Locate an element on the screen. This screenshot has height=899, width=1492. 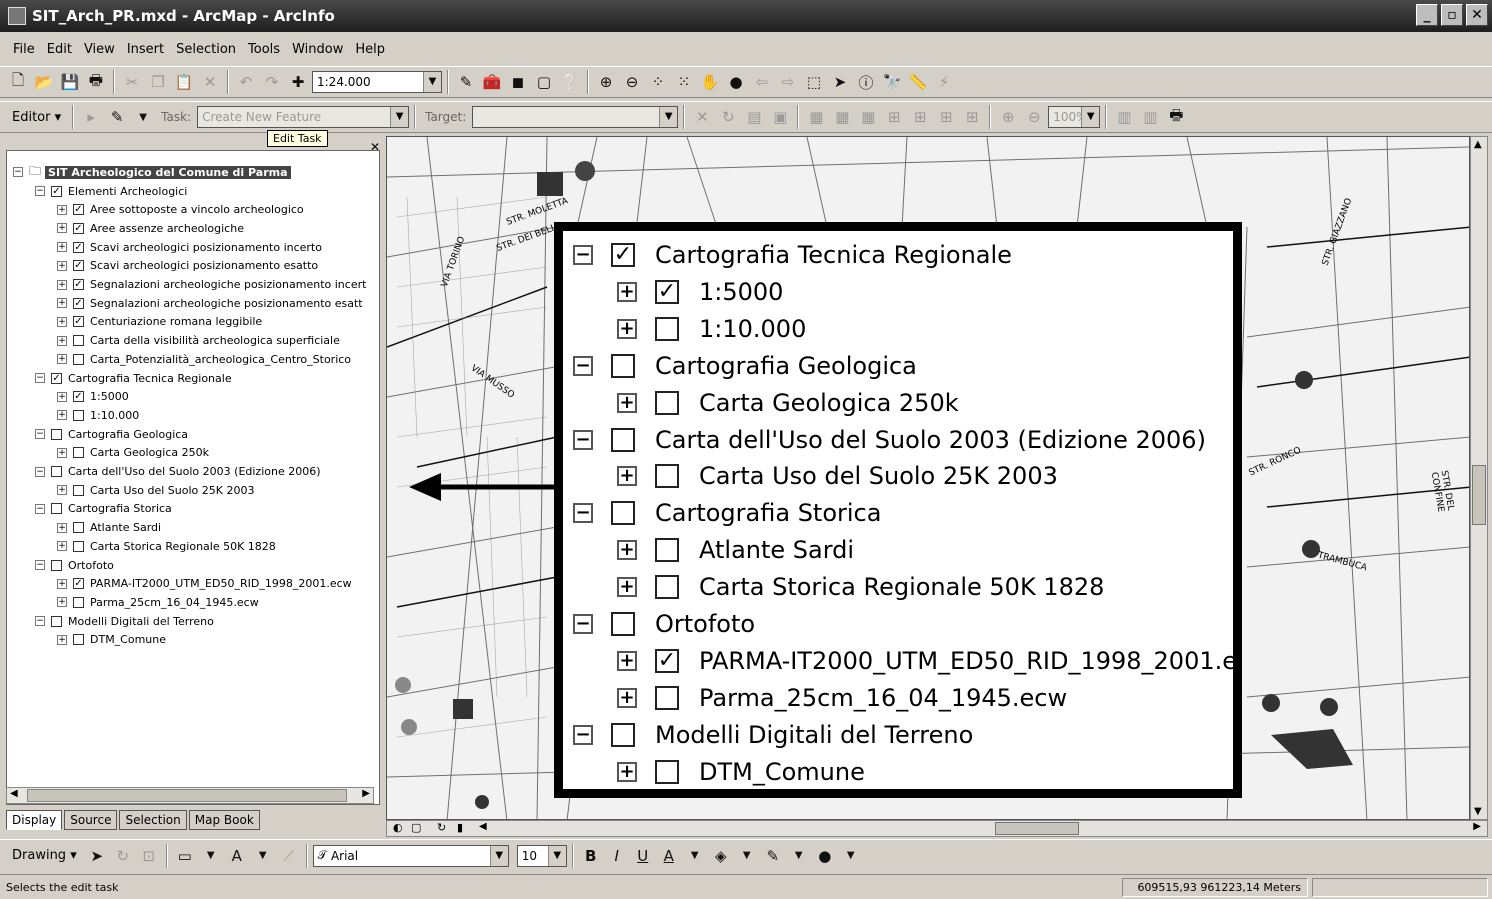
command-line-icon: ◼ is located at coordinates (518, 82).